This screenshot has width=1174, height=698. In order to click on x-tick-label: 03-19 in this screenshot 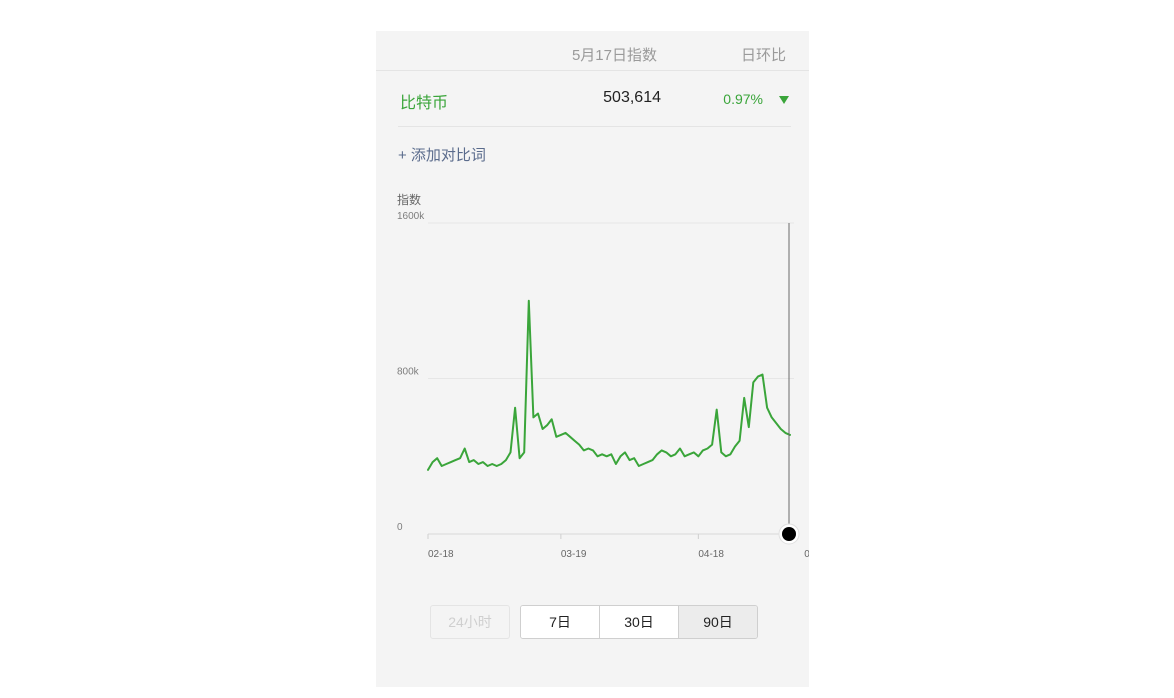, I will do `click(574, 554)`.